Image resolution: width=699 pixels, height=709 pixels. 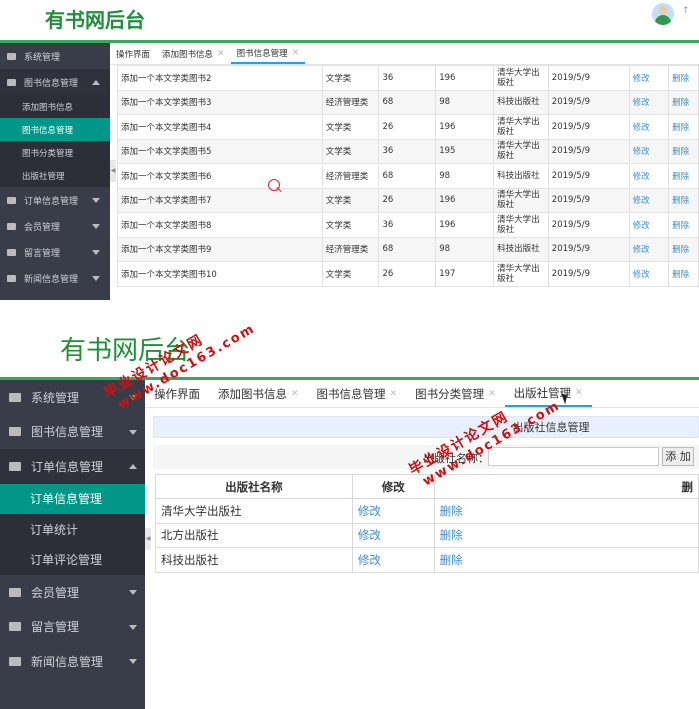 I want to click on publisher-name-cell: 清华大学出版社, so click(x=254, y=511).